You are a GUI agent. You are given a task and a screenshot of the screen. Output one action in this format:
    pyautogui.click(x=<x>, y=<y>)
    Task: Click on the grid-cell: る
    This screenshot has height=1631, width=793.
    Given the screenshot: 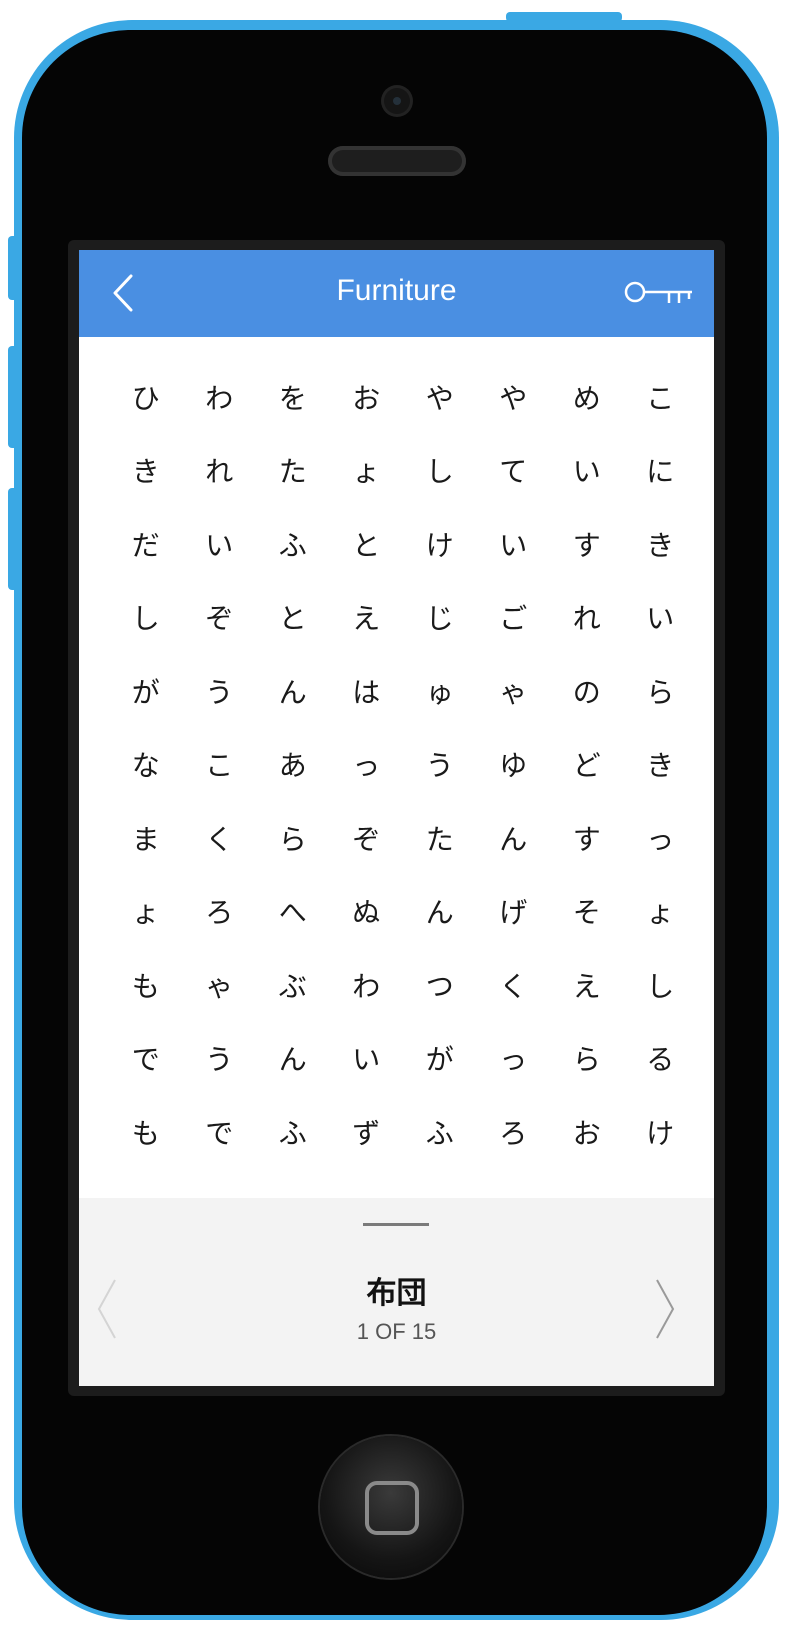 What is the action you would take?
    pyautogui.click(x=661, y=1059)
    